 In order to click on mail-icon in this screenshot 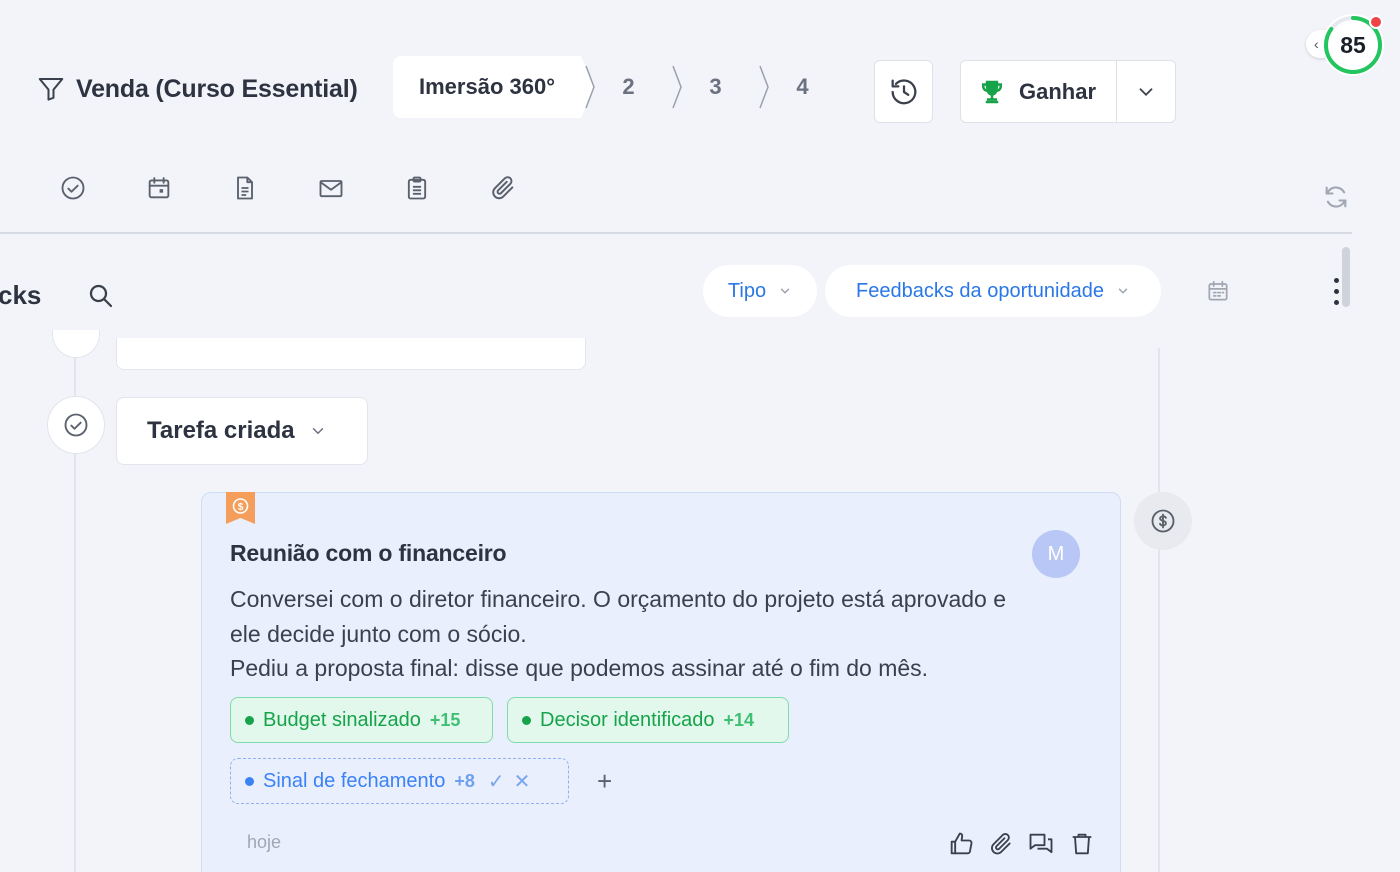, I will do `click(330, 187)`.